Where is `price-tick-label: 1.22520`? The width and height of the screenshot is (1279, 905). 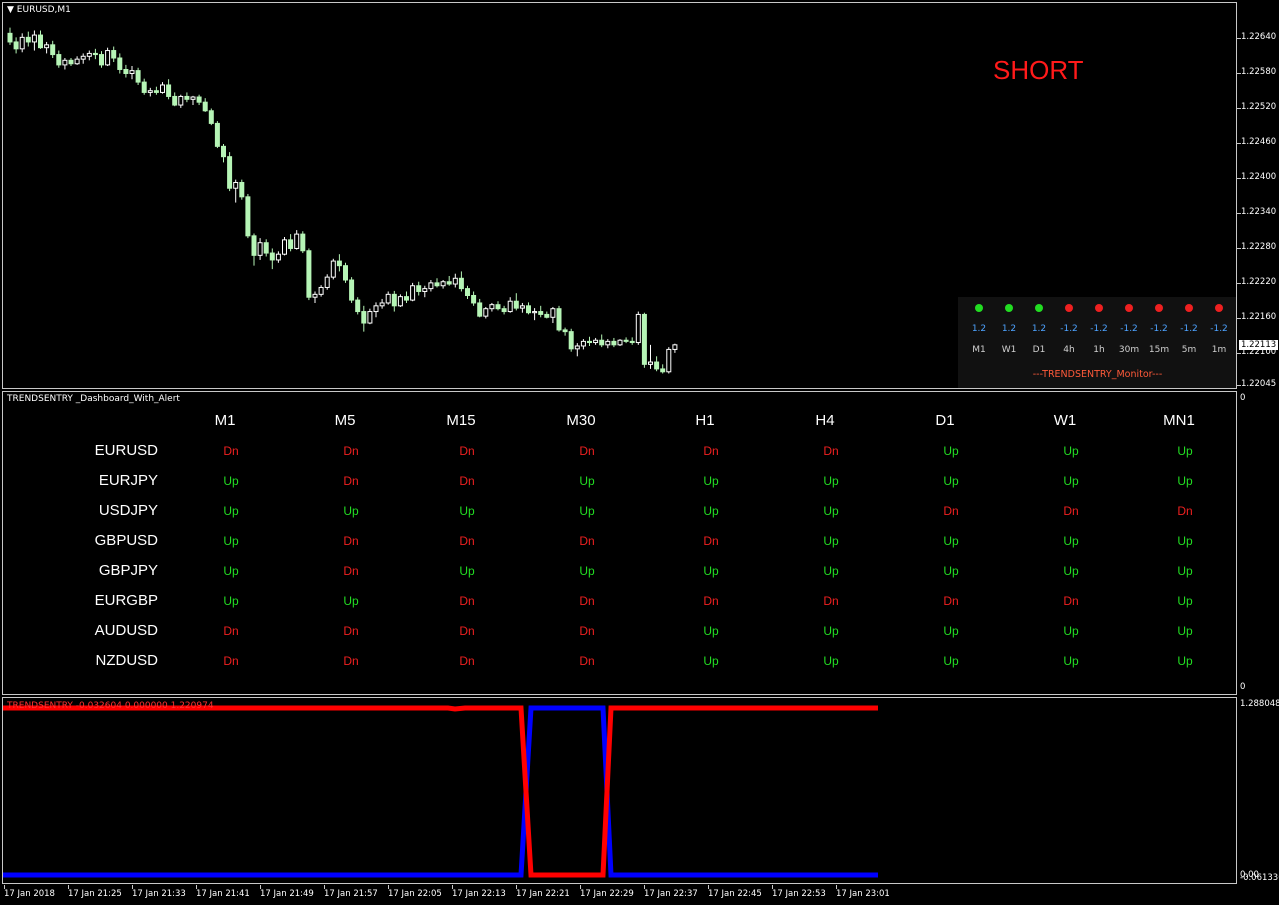
price-tick-label: 1.22520 is located at coordinates (1256, 107).